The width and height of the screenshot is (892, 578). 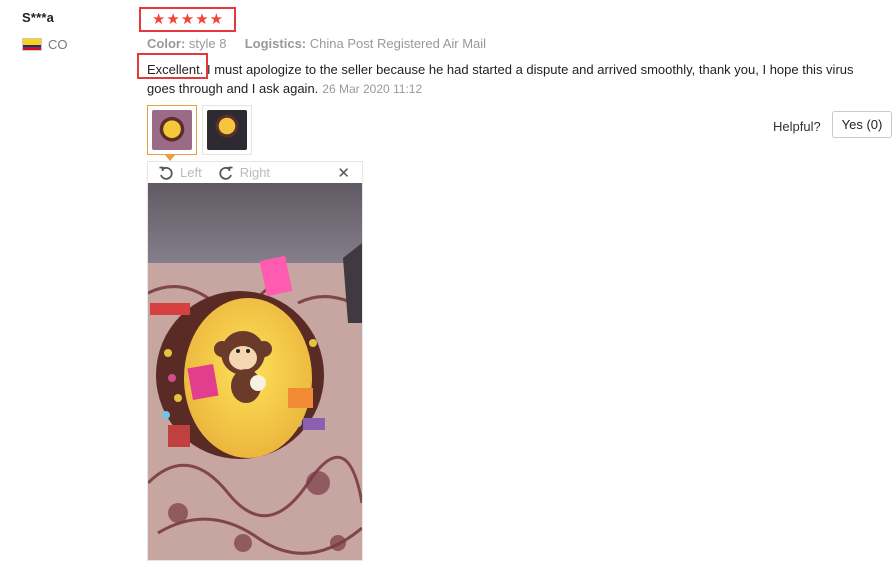 What do you see at coordinates (372, 89) in the screenshot?
I see `review-date: 26 Mar 2020 11:12` at bounding box center [372, 89].